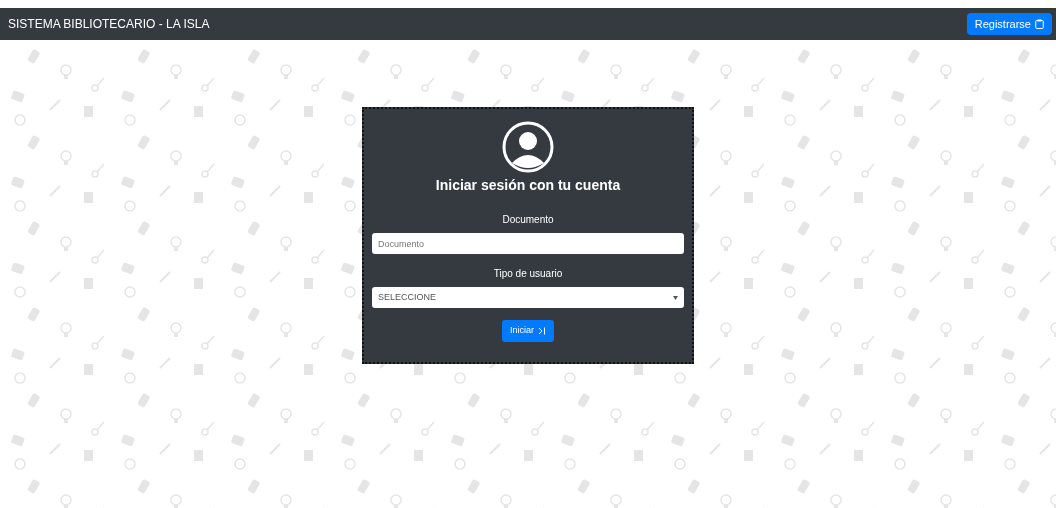 The image size is (1056, 508). I want to click on user-type-select: SELECCIONE, so click(528, 297).